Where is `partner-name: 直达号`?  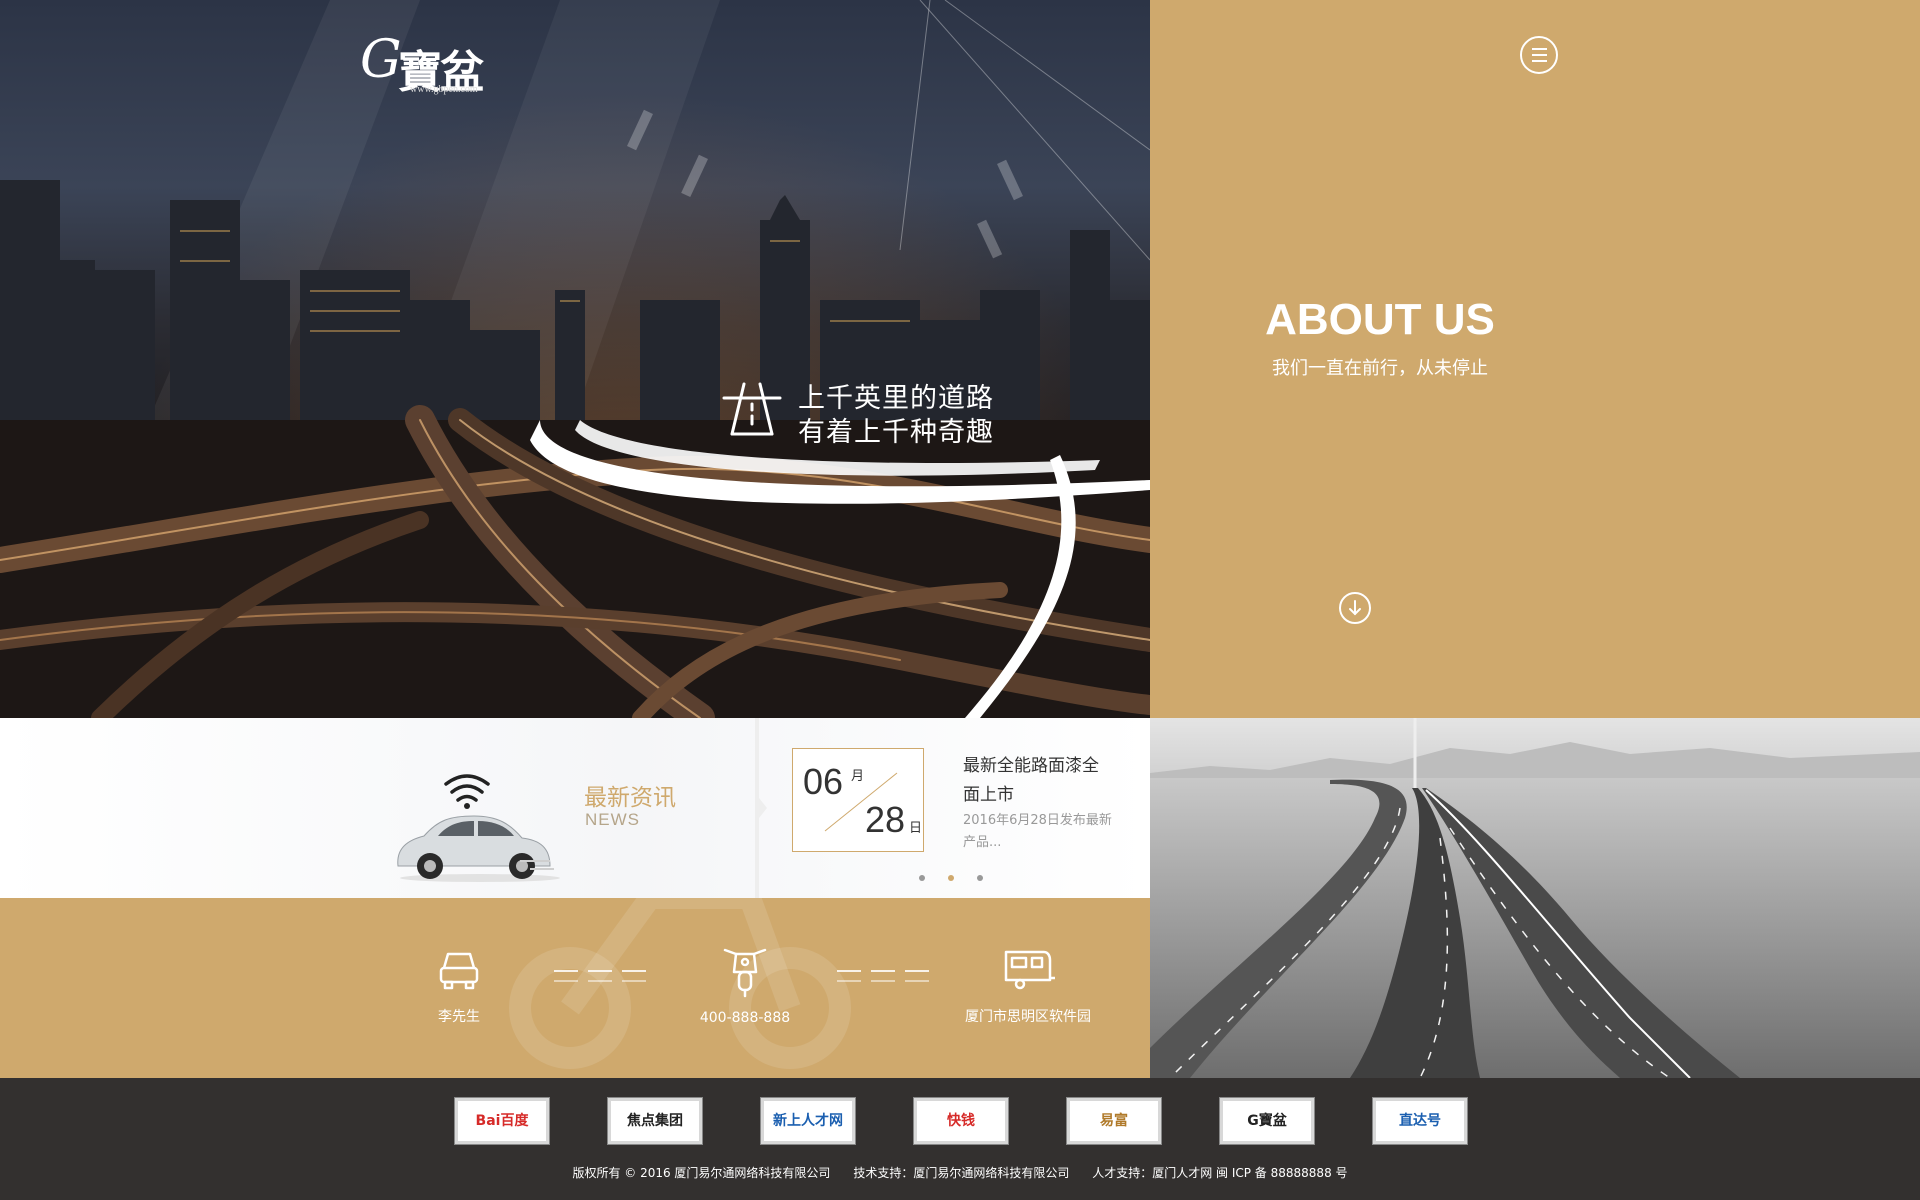 partner-name: 直达号 is located at coordinates (1420, 1121).